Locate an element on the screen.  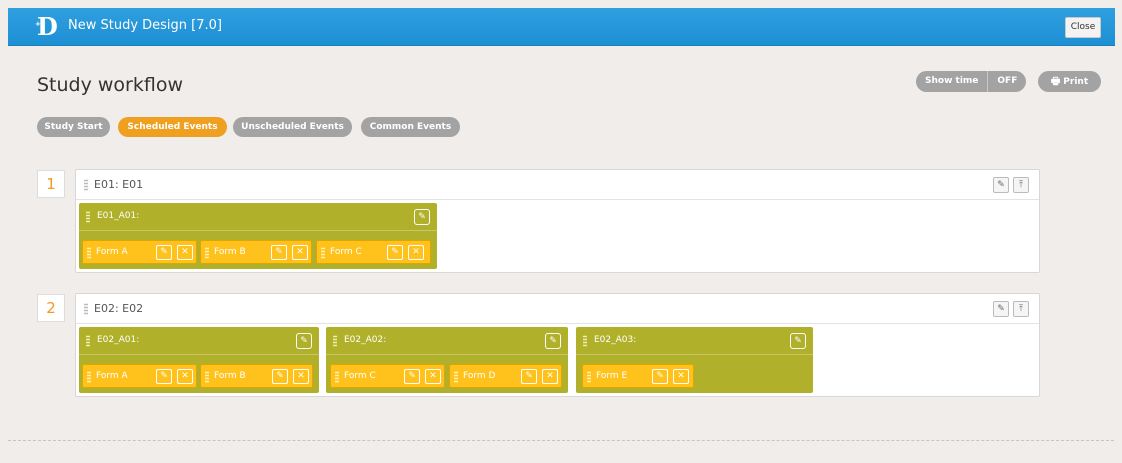
arm-label: E01_A01: is located at coordinates (118, 216).